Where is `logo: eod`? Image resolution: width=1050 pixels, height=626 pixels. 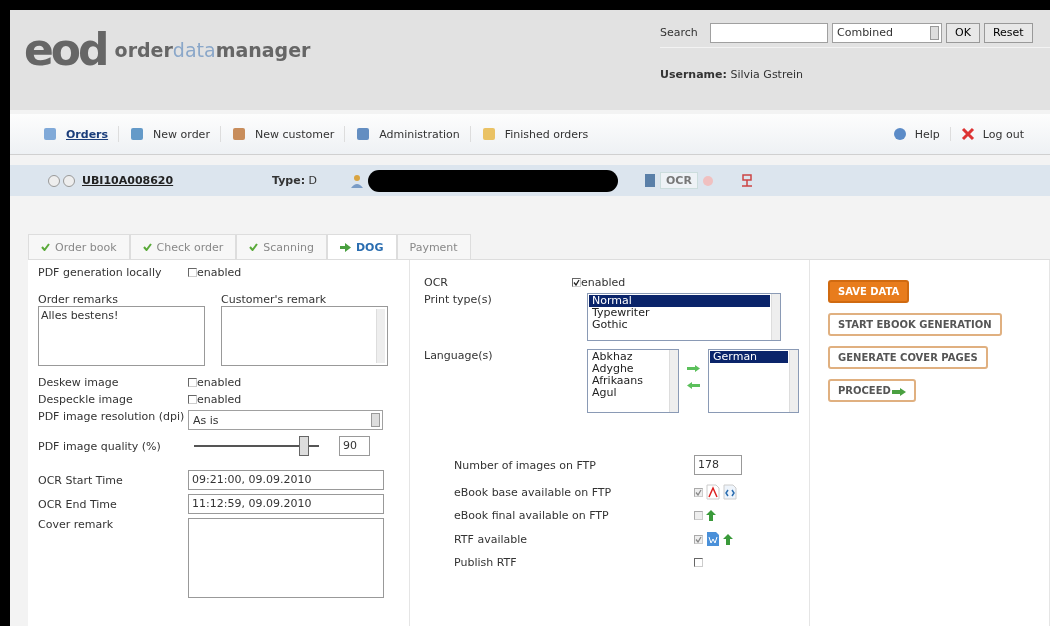 logo: eod is located at coordinates (65, 50).